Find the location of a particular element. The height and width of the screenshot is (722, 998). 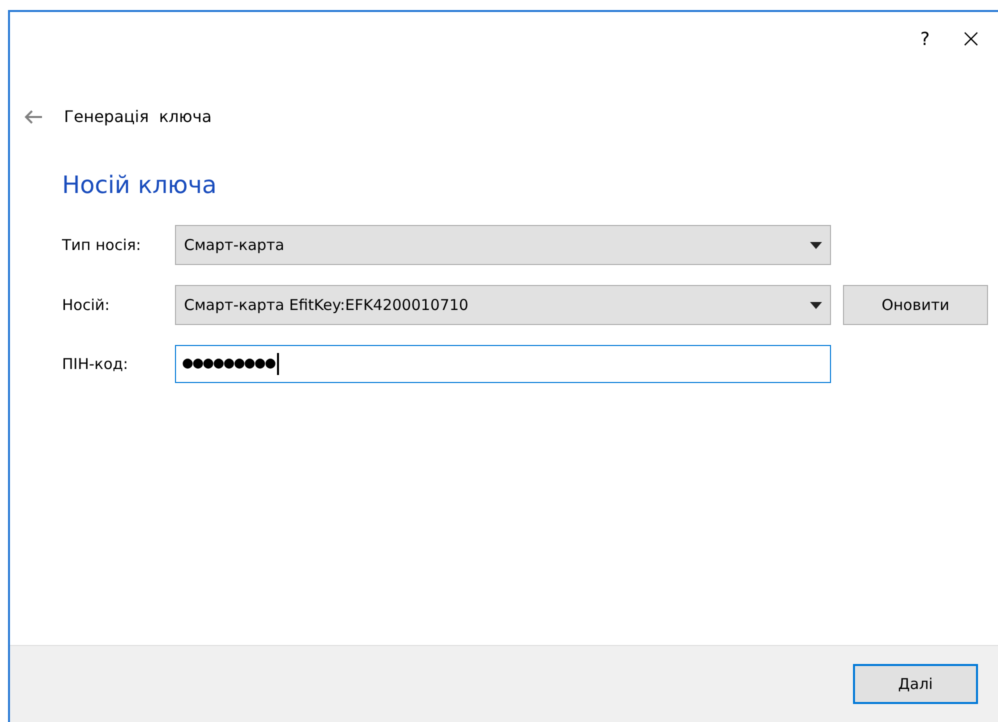

wizard-title: Генерація ключа is located at coordinates (138, 117).